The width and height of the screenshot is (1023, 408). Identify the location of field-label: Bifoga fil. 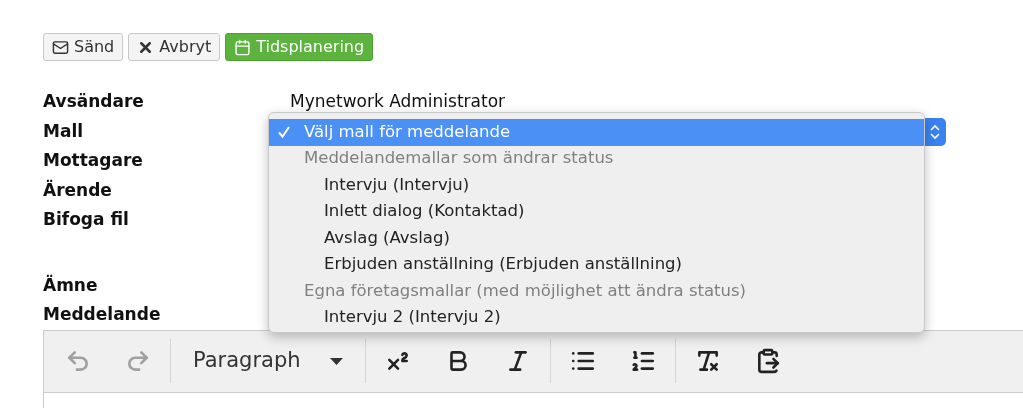
(86, 219).